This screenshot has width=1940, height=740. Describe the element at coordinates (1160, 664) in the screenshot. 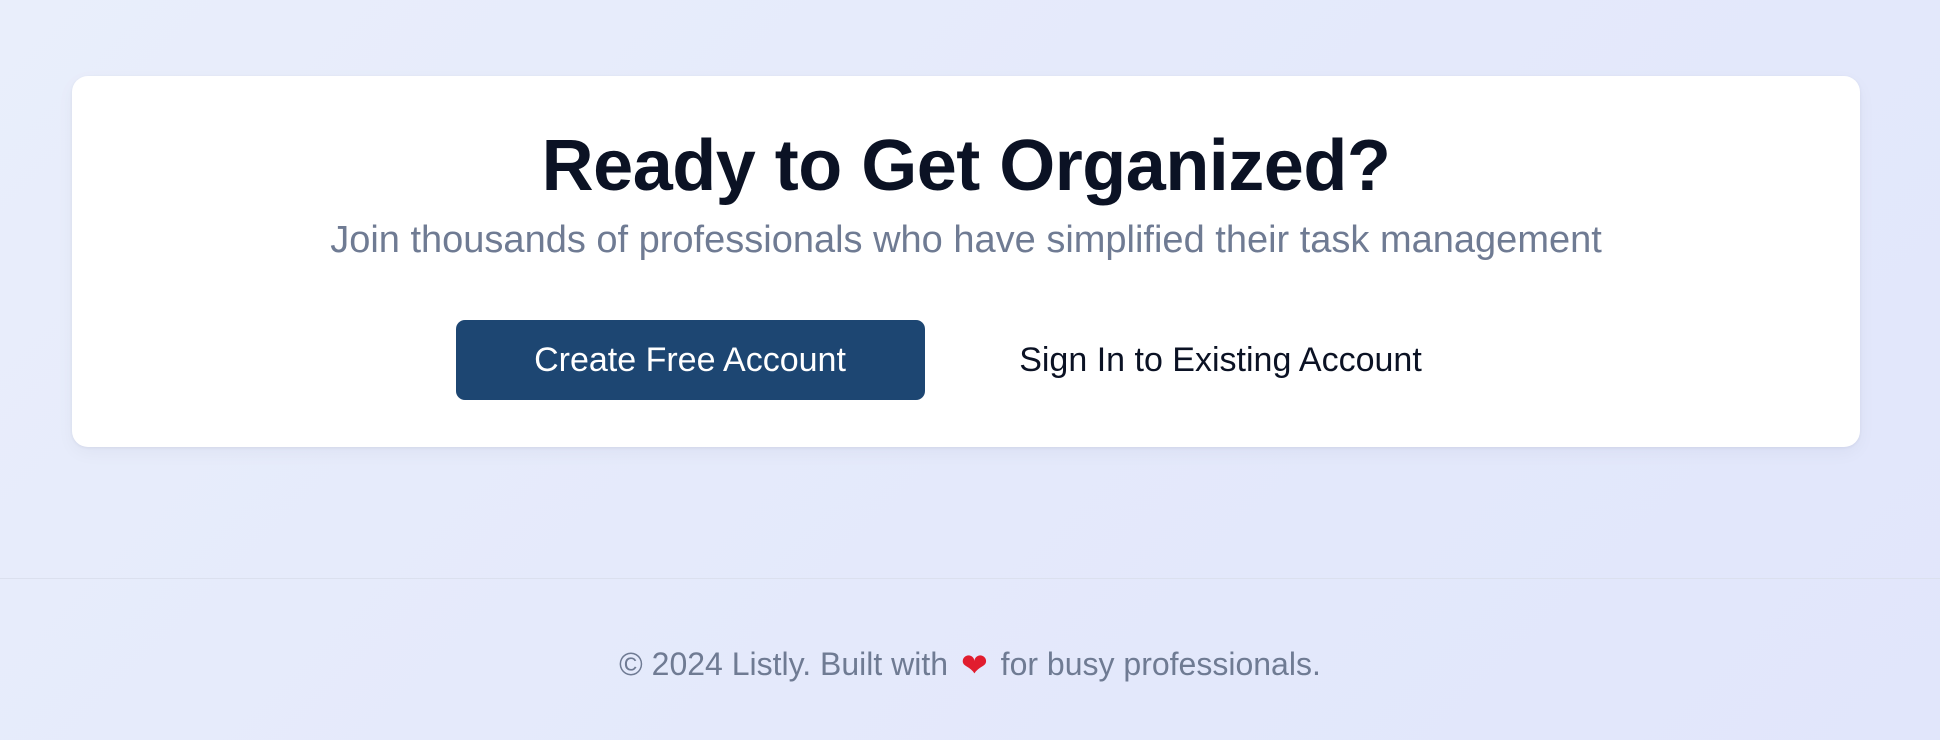

I see `footer-text-after: for busy professionals.` at that location.